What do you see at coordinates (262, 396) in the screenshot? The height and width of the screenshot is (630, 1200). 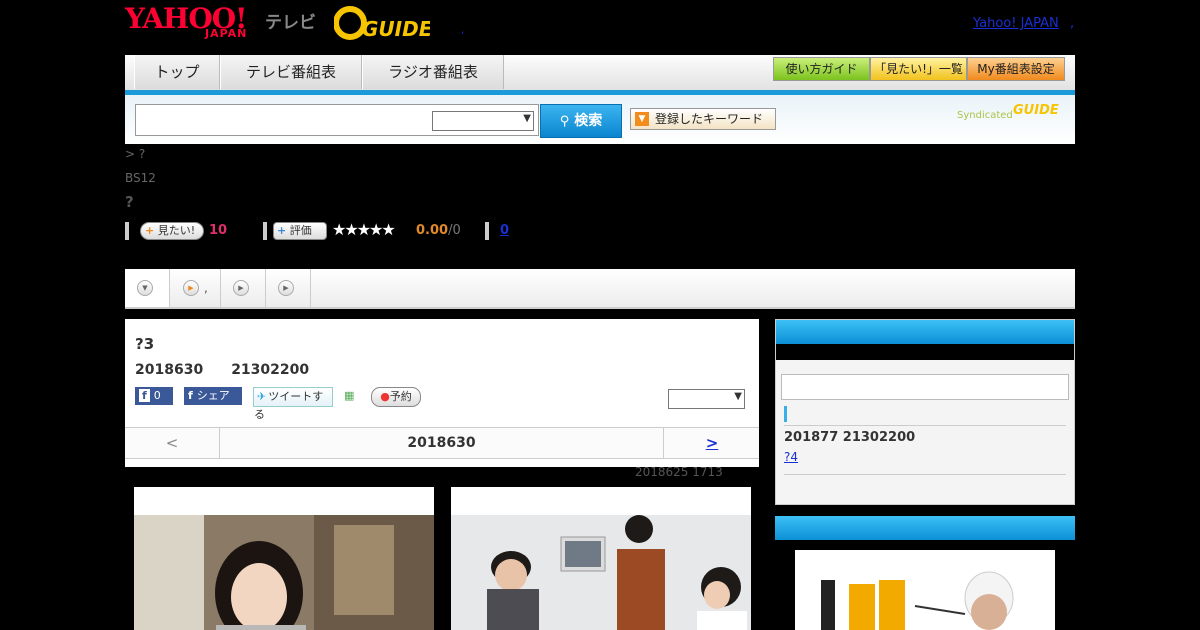 I see `twitter-icon: ✈` at bounding box center [262, 396].